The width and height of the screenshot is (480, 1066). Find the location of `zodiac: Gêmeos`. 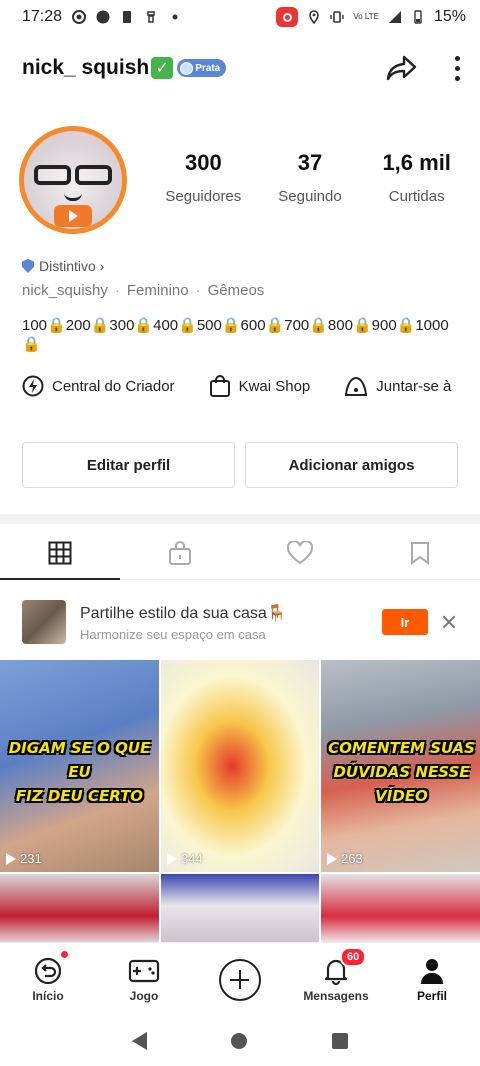

zodiac: Gêmeos is located at coordinates (236, 290).